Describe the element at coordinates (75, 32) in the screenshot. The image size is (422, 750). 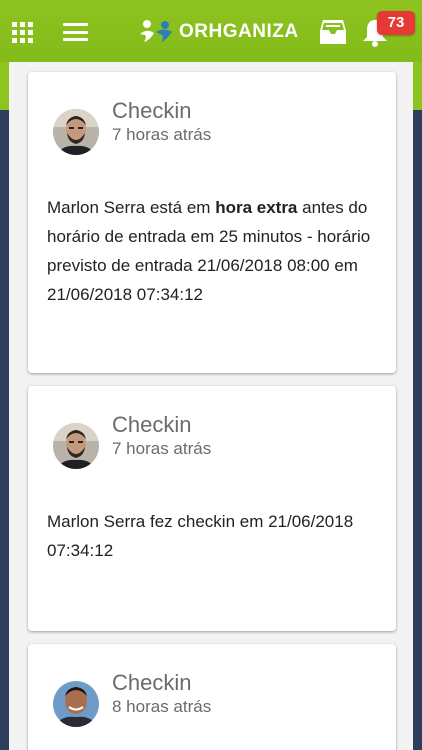
I see `hamburger-menu-icon` at that location.